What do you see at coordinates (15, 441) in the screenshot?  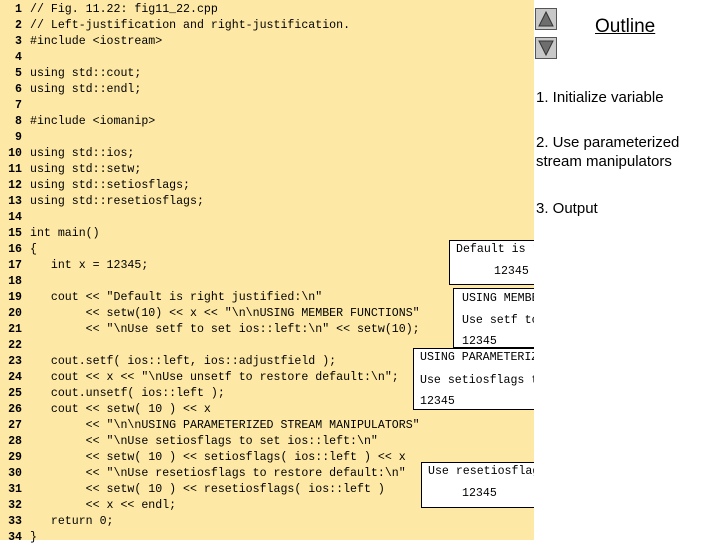 I see `line-number: 28` at bounding box center [15, 441].